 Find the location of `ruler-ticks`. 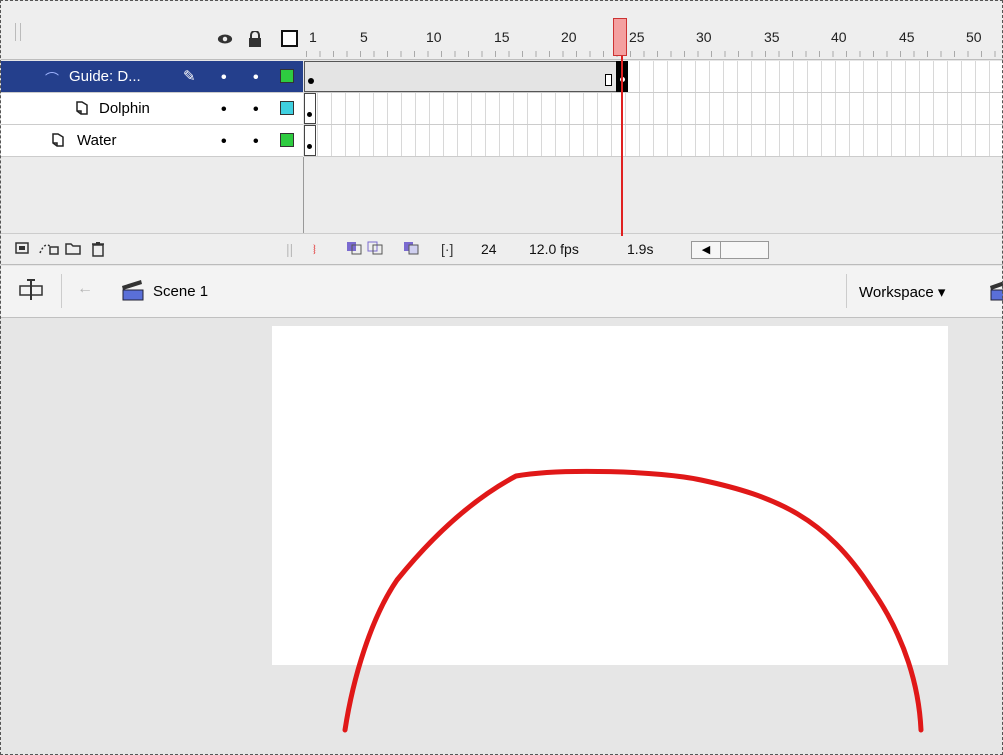

ruler-ticks is located at coordinates (654, 54).